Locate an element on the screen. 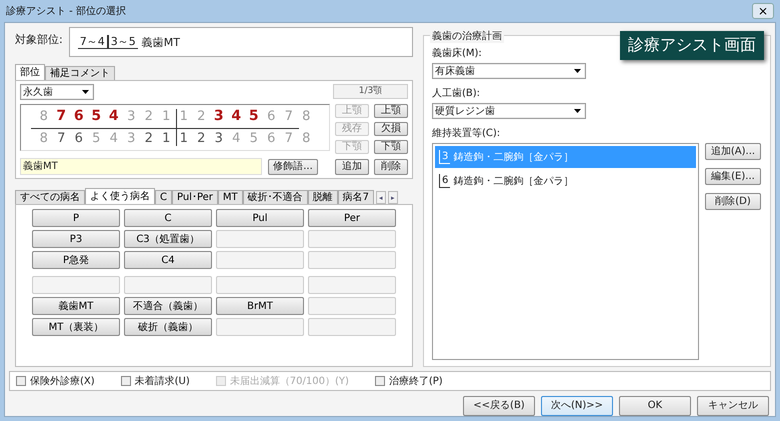 This screenshot has width=780, height=421. field-label: 維持装置等(C): is located at coordinates (467, 133).